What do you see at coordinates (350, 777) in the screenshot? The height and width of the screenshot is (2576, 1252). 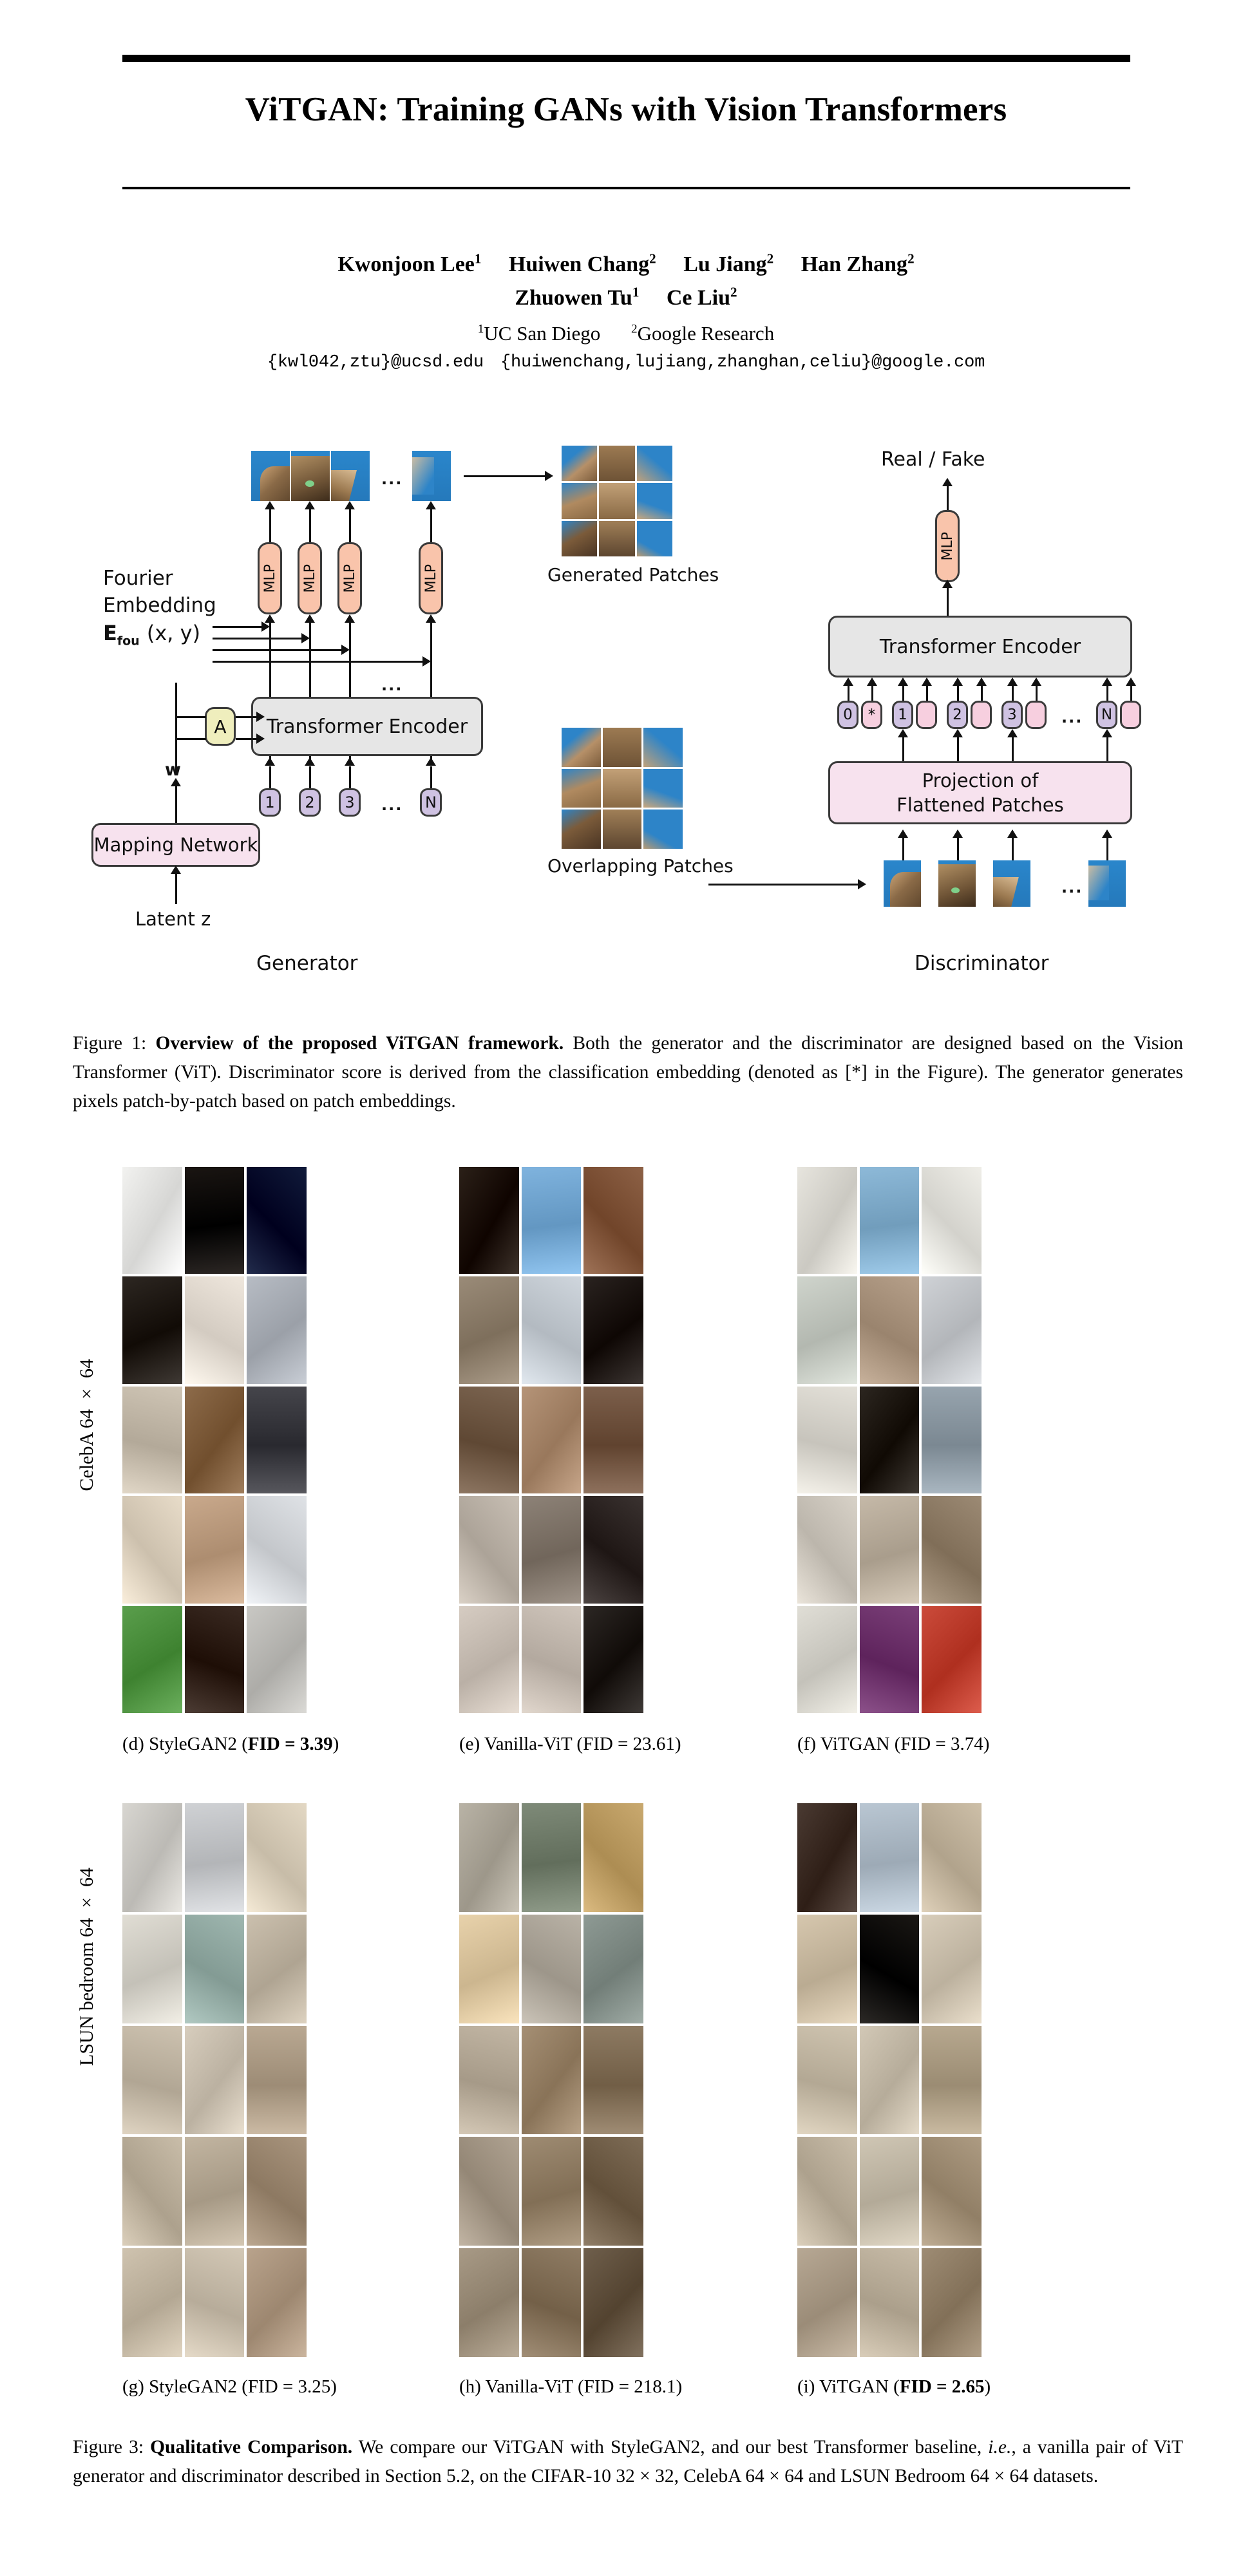 I see `arrow-tok3` at bounding box center [350, 777].